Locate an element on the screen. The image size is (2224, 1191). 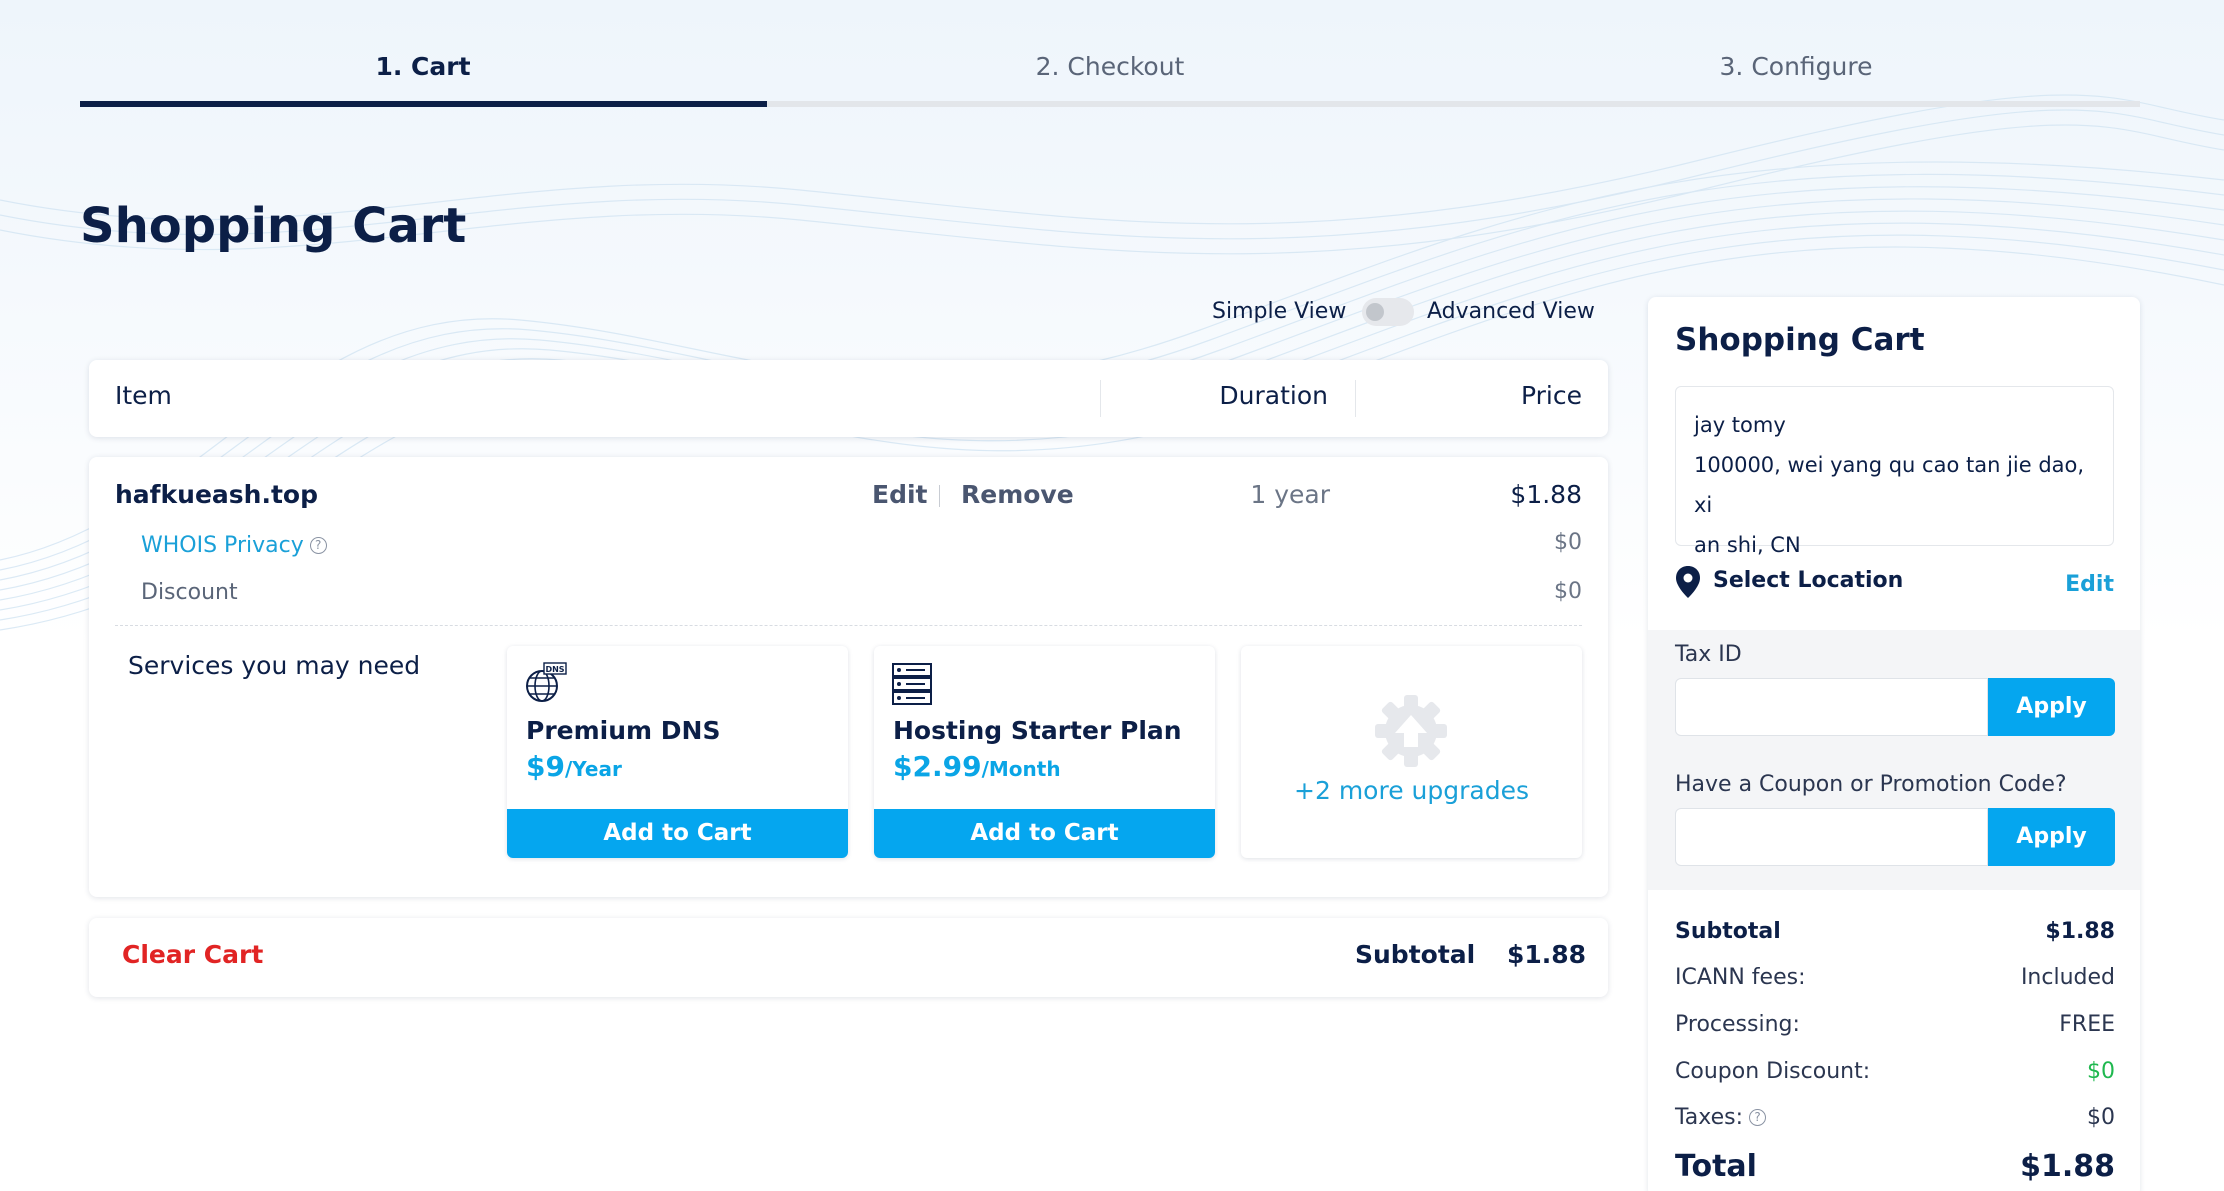
edit-item-link: Edit is located at coordinates (900, 494).